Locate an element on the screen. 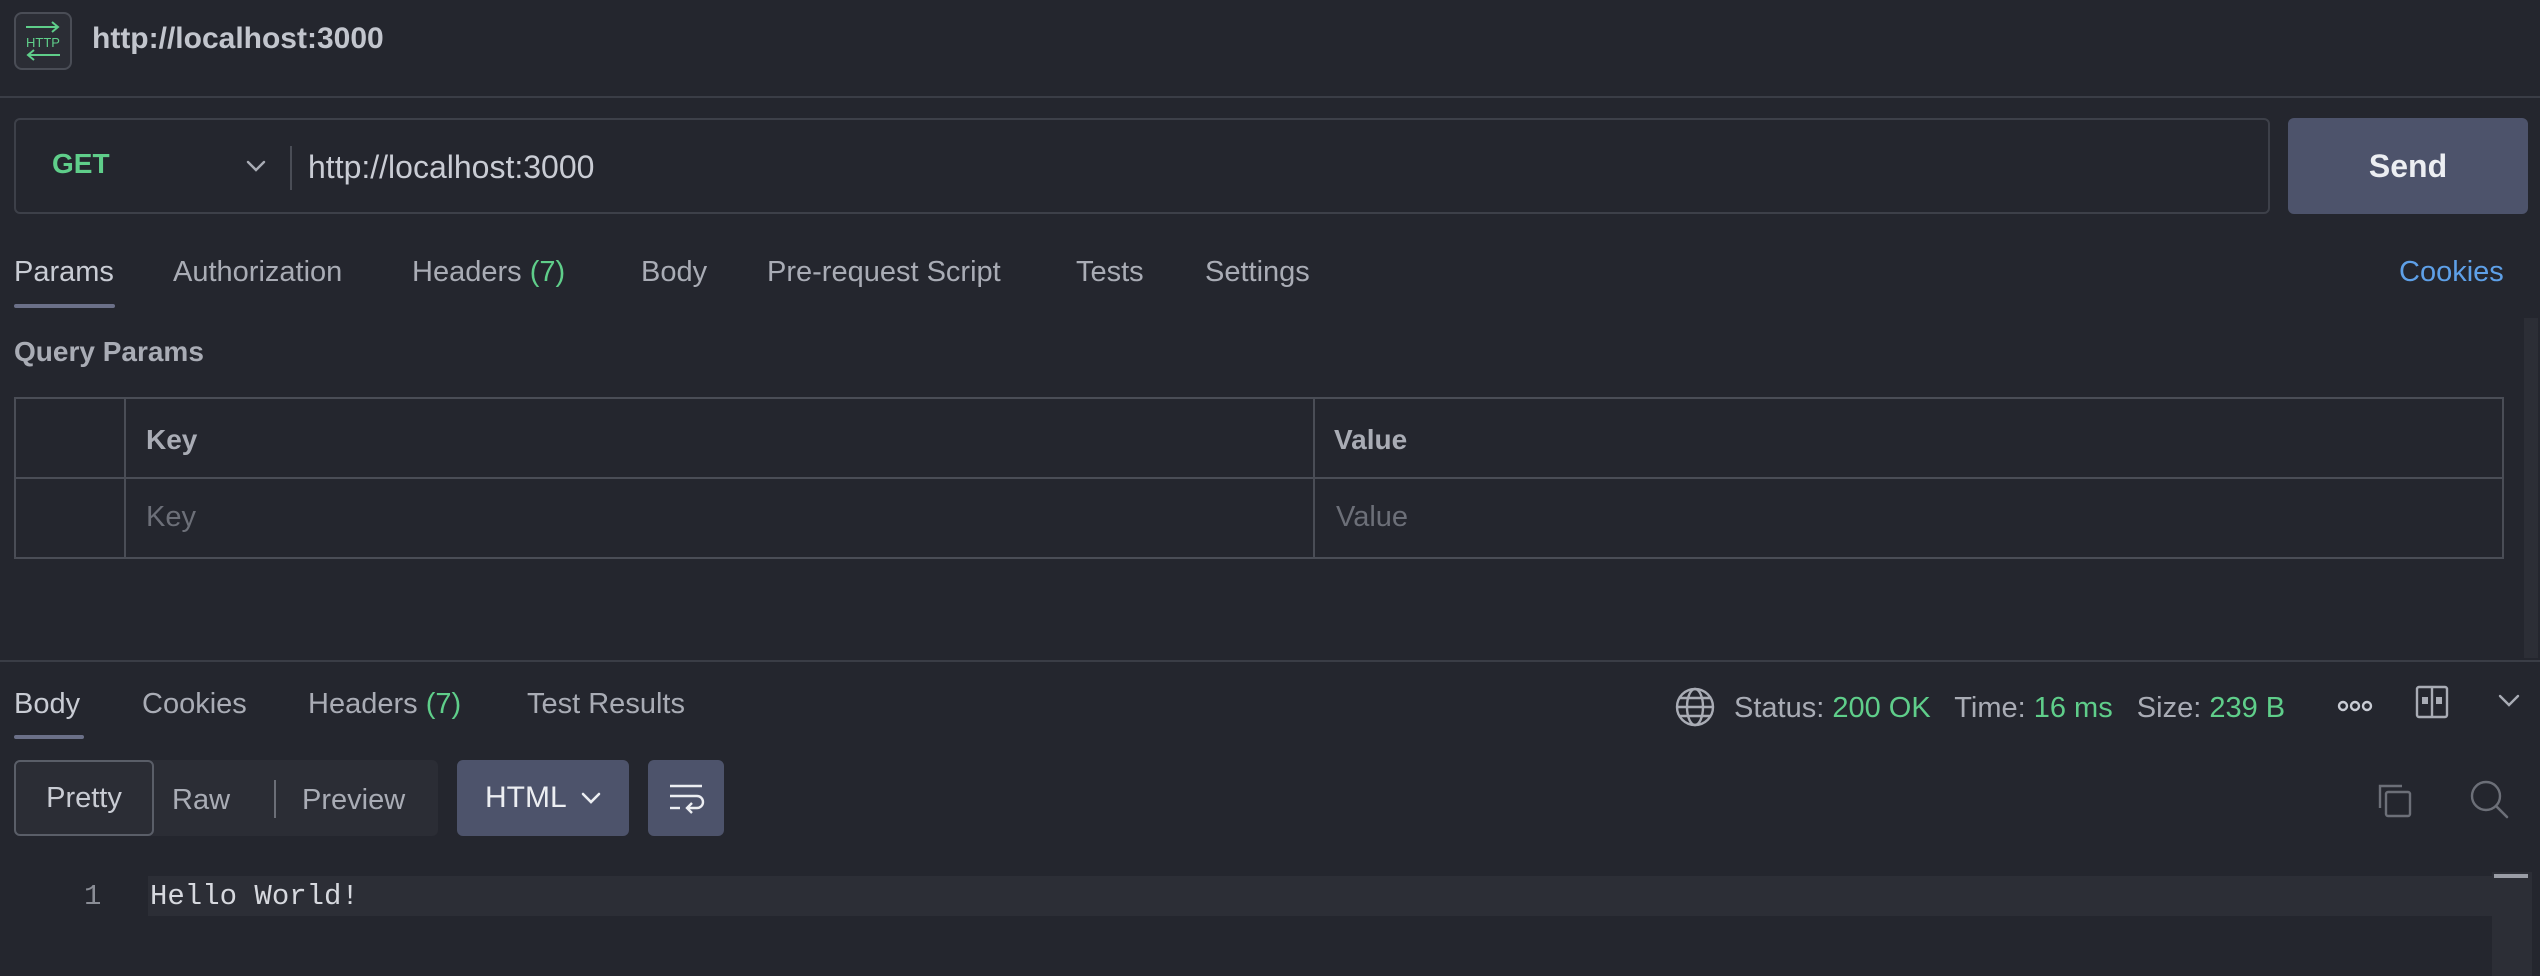  column-header-value: Value is located at coordinates (1371, 439).